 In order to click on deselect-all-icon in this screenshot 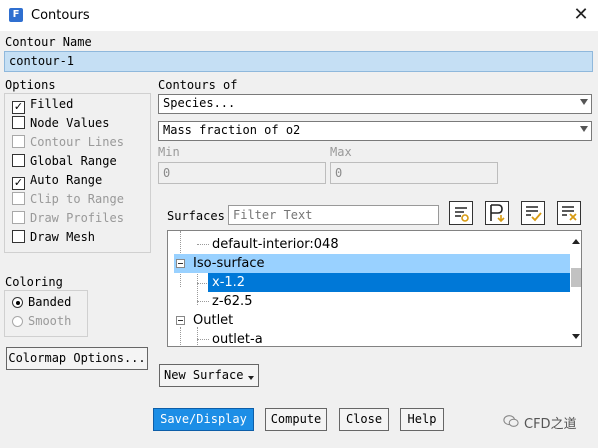, I will do `click(569, 213)`.